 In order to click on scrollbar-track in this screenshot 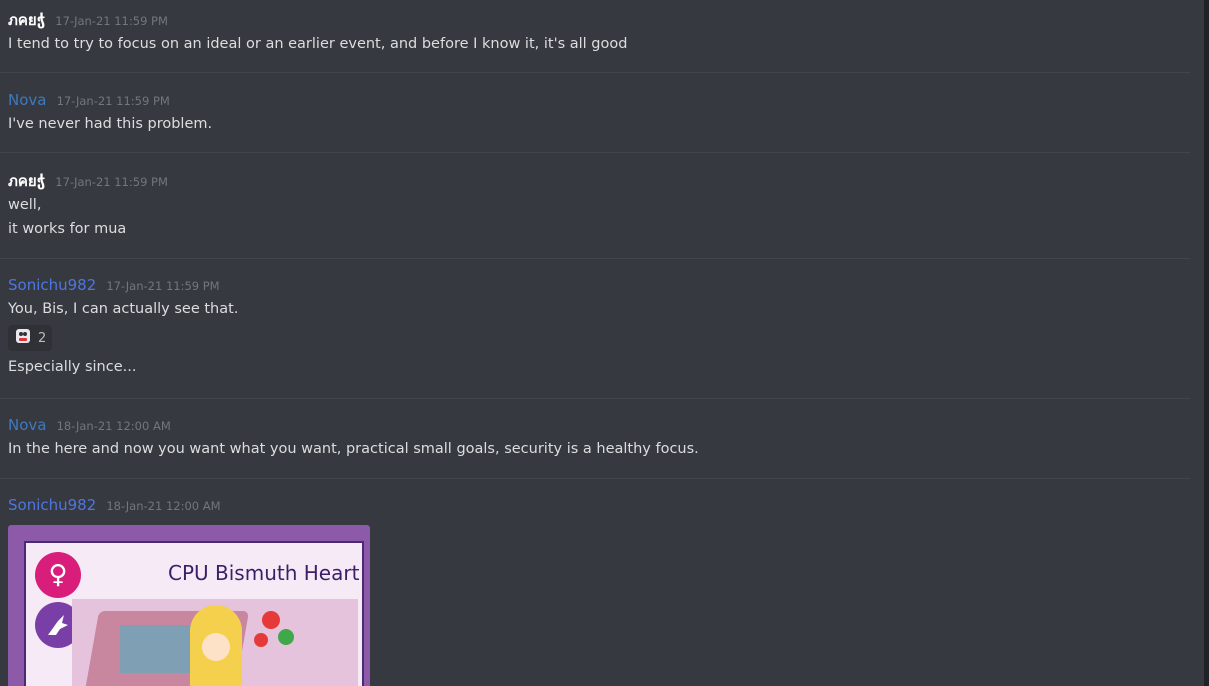, I will do `click(1206, 343)`.